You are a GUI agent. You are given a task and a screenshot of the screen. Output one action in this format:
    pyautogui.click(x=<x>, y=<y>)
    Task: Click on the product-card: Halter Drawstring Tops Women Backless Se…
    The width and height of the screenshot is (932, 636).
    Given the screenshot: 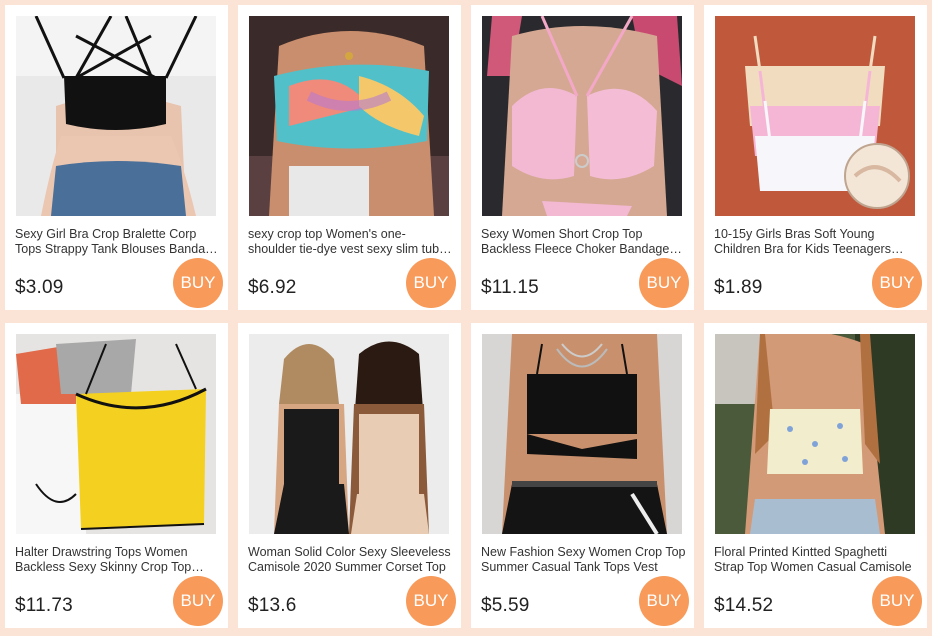 What is the action you would take?
    pyautogui.click(x=116, y=475)
    